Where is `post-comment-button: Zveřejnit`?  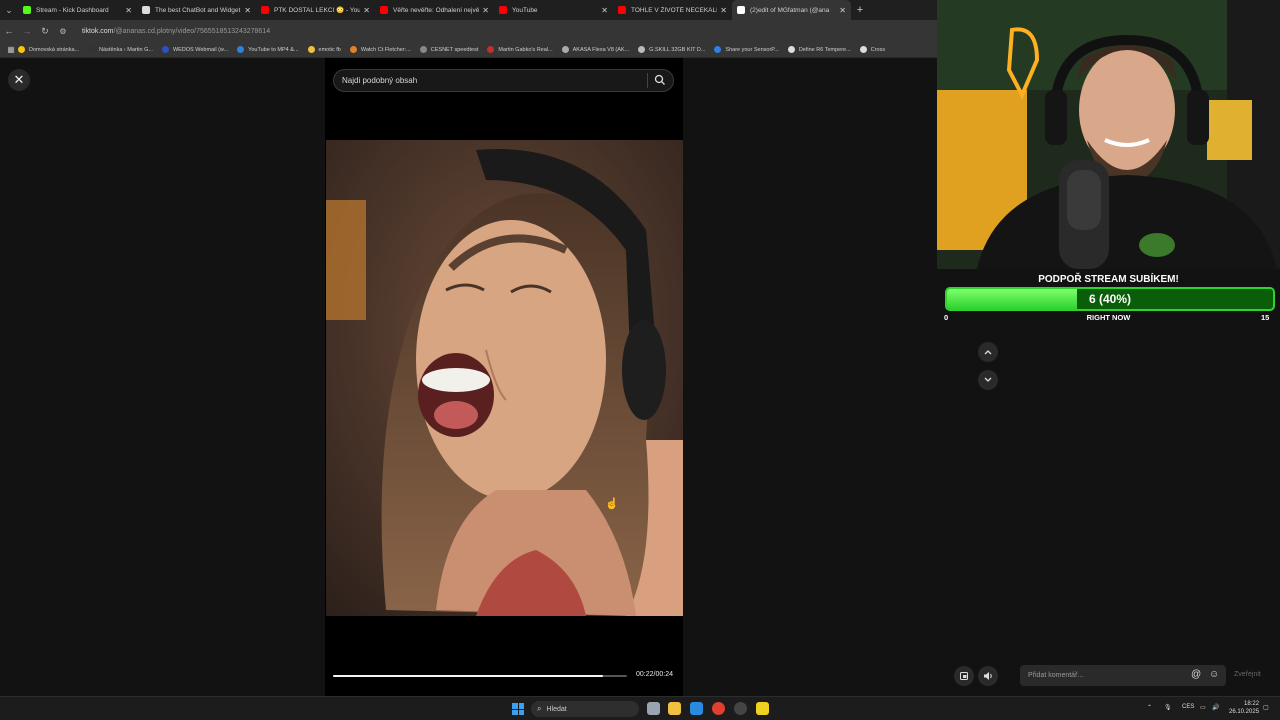 post-comment-button: Zveřejnit is located at coordinates (1247, 674).